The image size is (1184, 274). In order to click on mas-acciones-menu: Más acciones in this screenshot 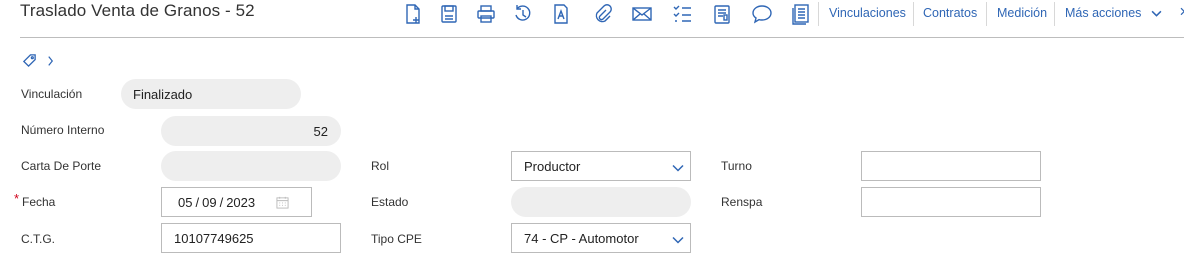, I will do `click(1113, 13)`.